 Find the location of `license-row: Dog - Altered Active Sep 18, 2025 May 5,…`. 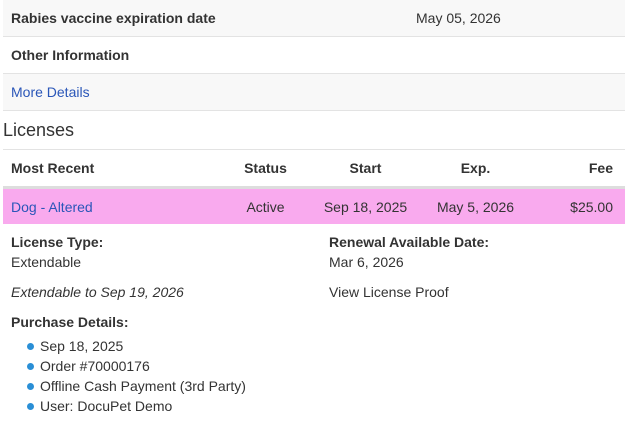

license-row: Dog - Altered Active Sep 18, 2025 May 5,… is located at coordinates (314, 206).